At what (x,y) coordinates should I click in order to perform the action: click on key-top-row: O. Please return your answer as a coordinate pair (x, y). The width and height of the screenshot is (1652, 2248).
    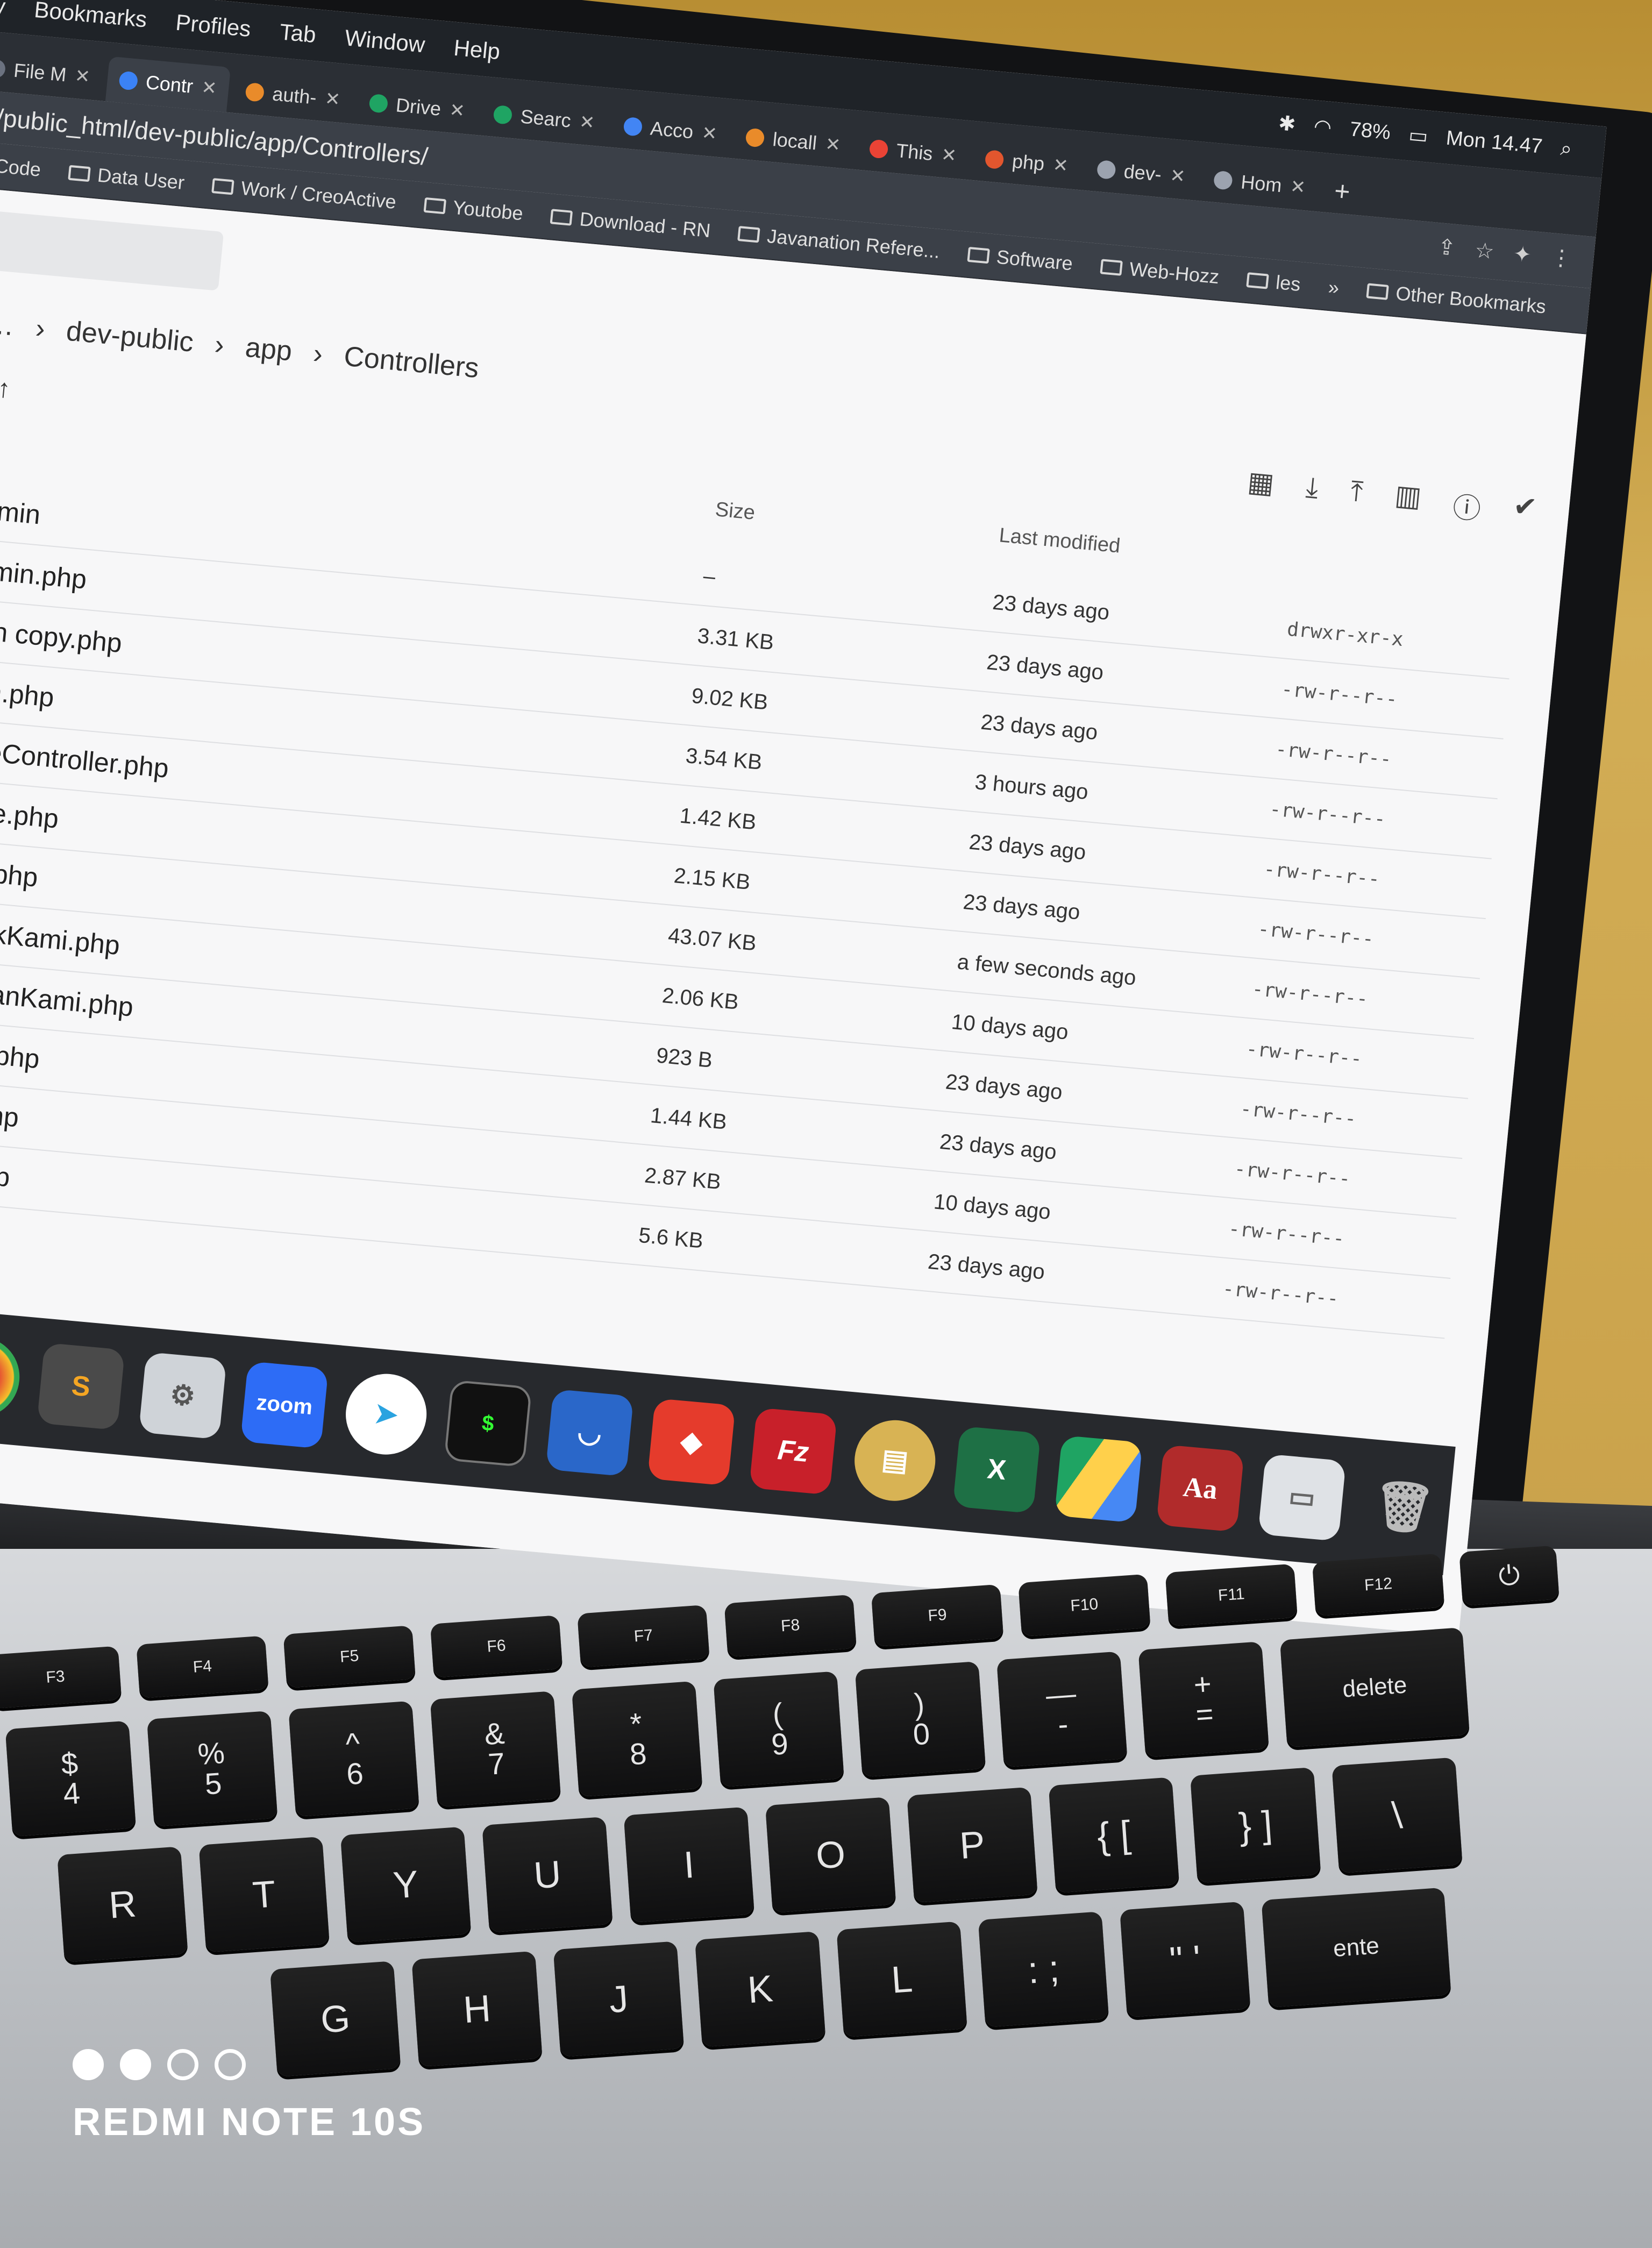
    Looking at the image, I should click on (830, 1855).